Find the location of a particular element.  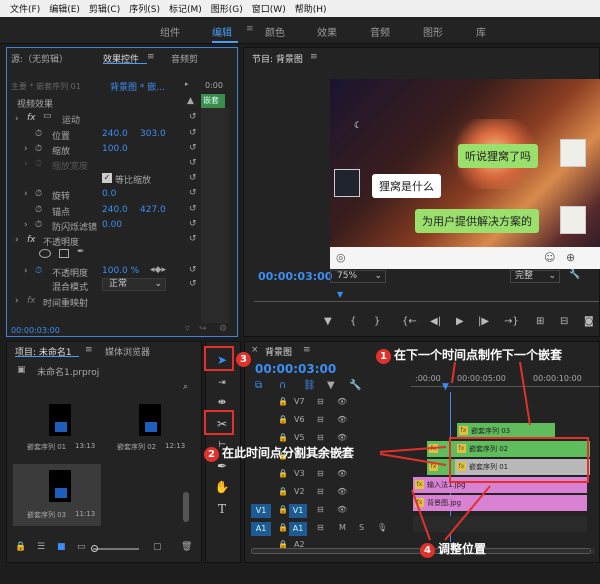

arrow-group is located at coordinates (455, 451).